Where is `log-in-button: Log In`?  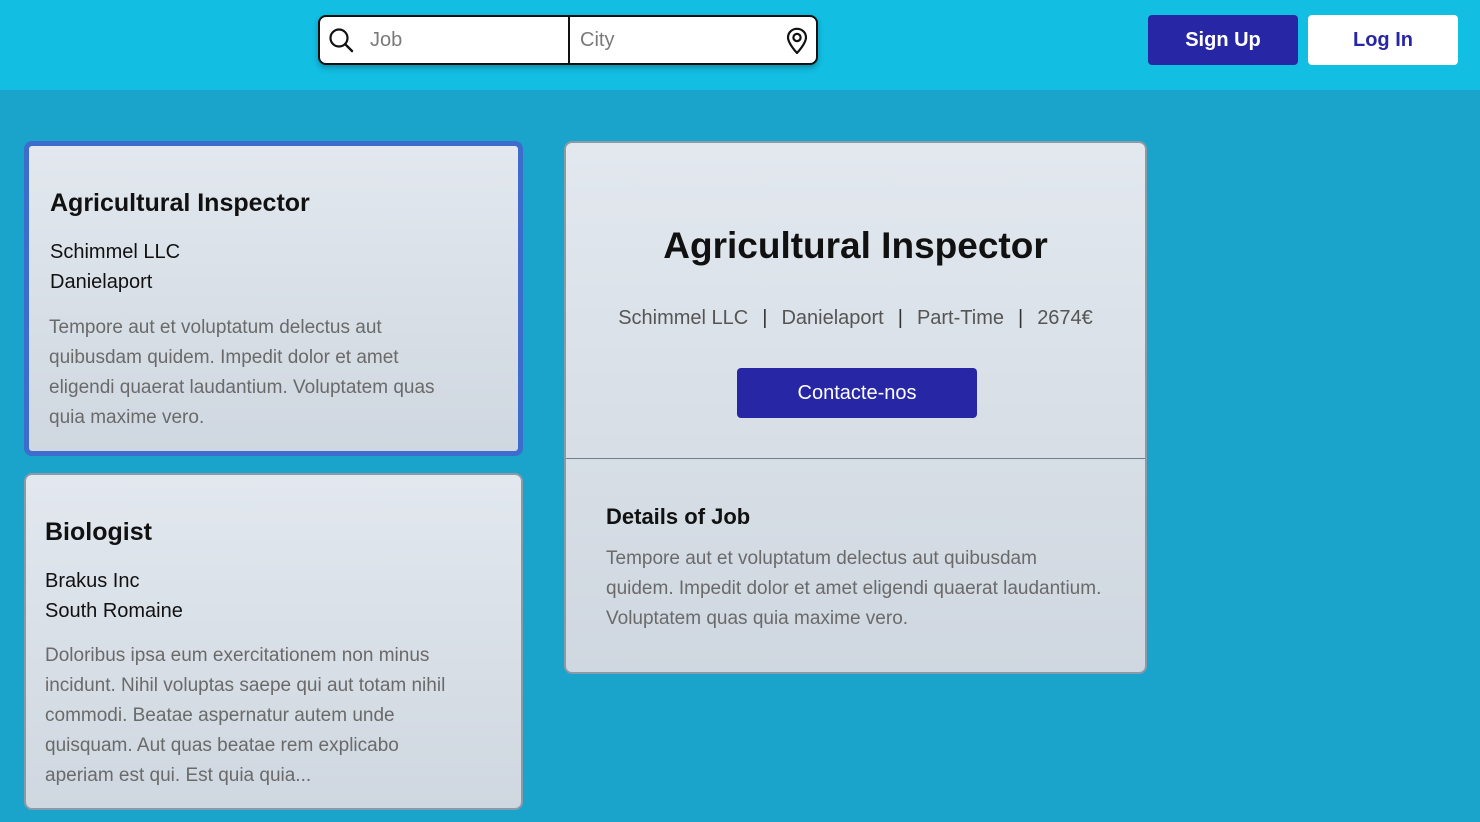
log-in-button: Log In is located at coordinates (1383, 40).